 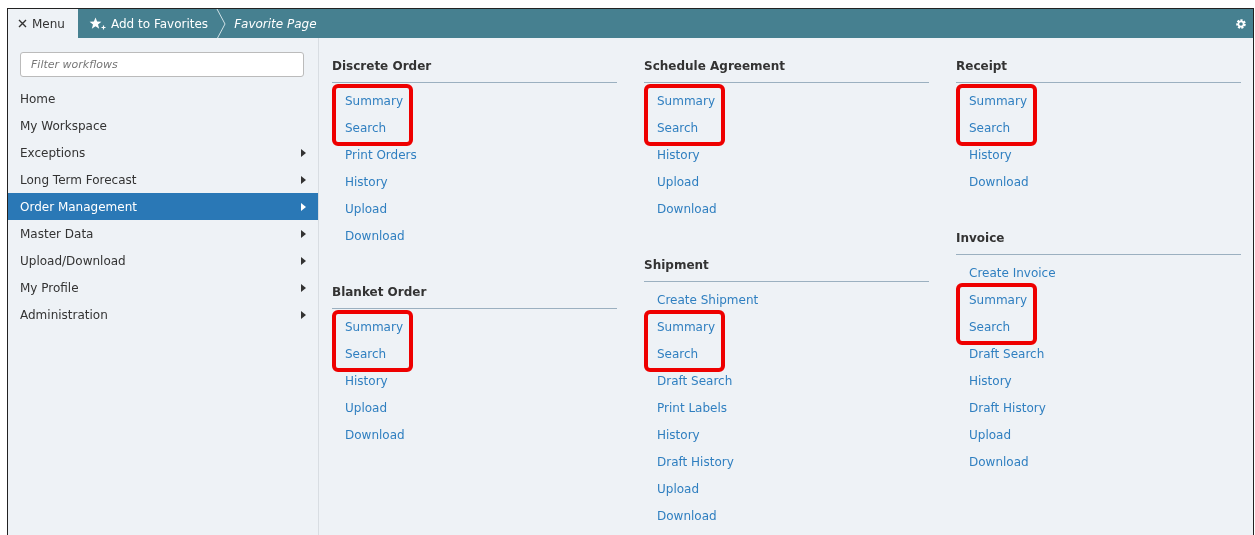 What do you see at coordinates (474, 293) in the screenshot?
I see `section-heading: Blanket Order` at bounding box center [474, 293].